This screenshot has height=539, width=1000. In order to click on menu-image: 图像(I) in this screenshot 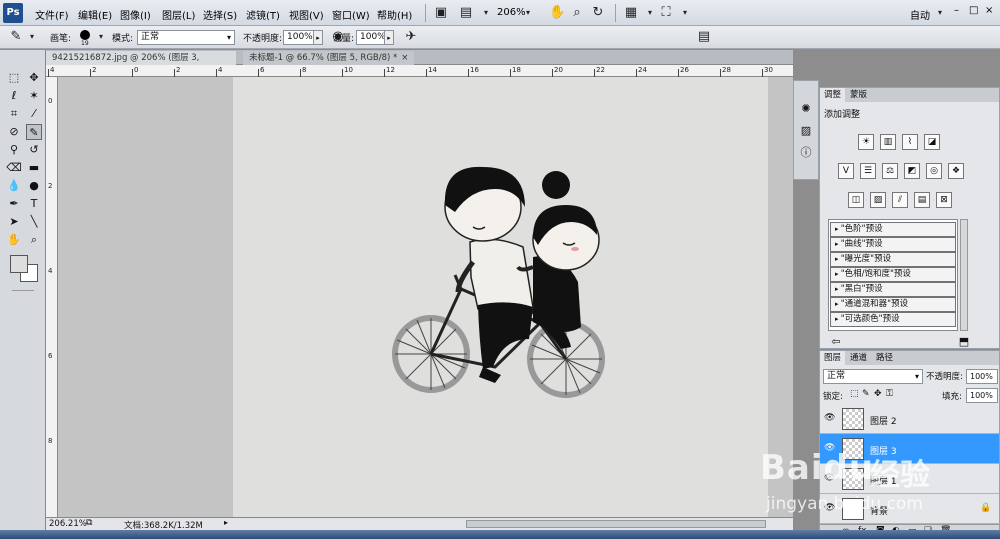, I will do `click(135, 14)`.